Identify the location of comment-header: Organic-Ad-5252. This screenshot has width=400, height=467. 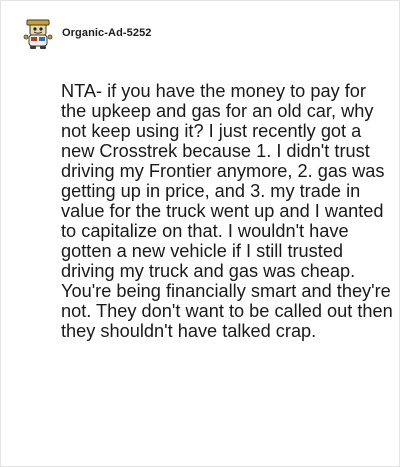
(86, 33).